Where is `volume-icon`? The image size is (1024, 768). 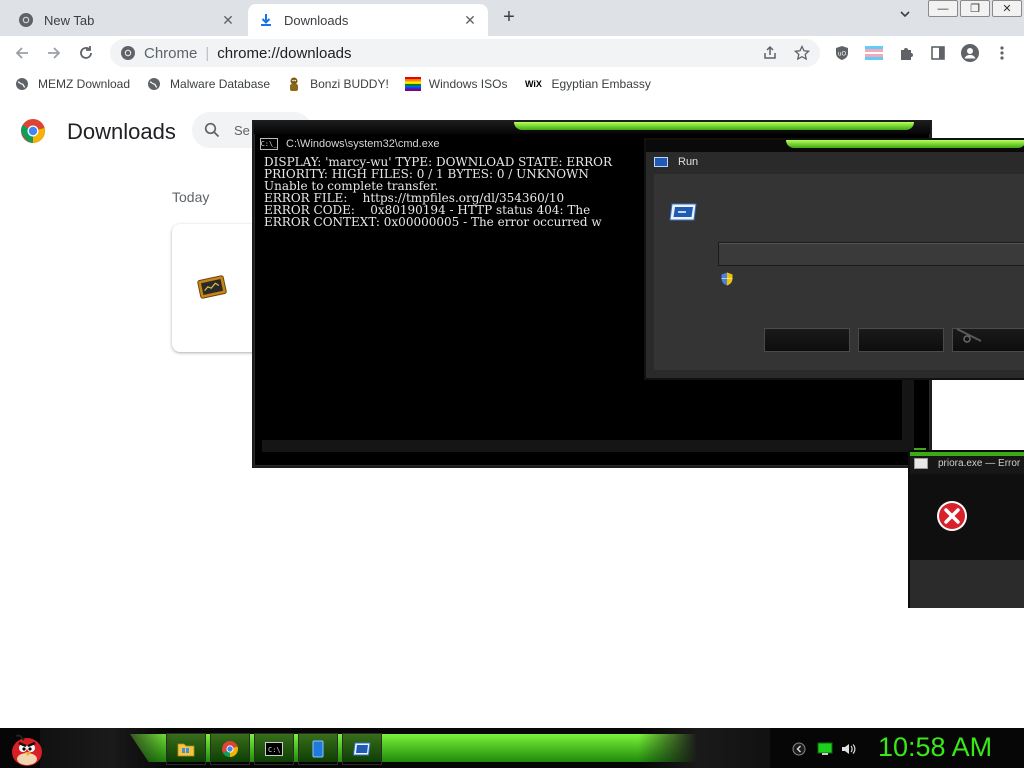
volume-icon is located at coordinates (849, 749).